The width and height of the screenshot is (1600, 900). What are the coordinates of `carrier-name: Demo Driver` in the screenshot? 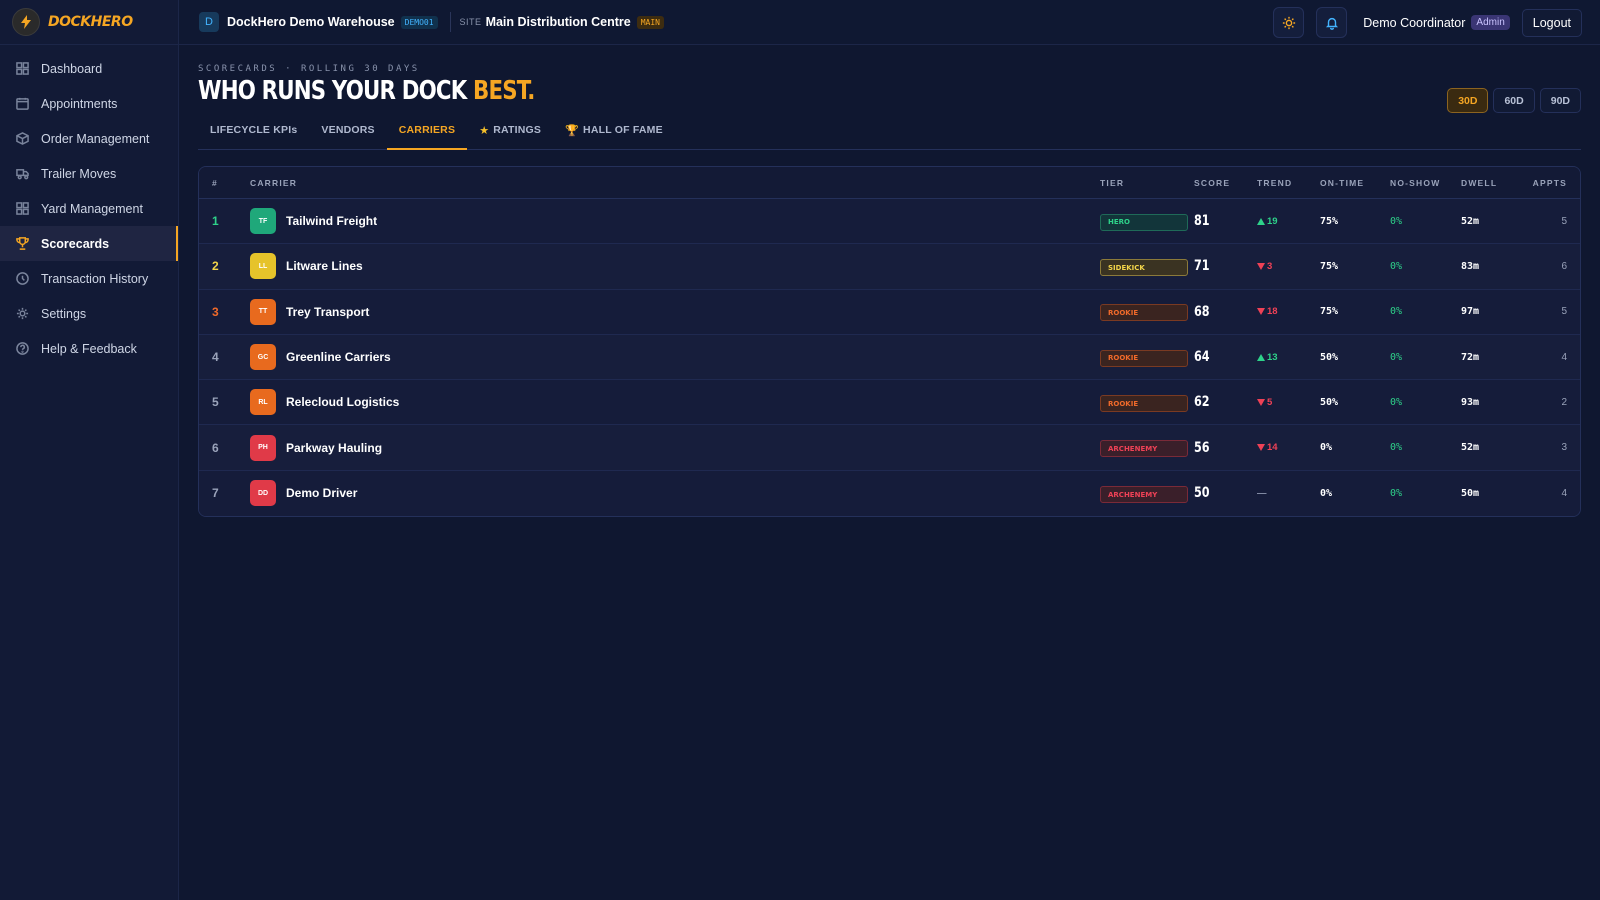 It's located at (321, 493).